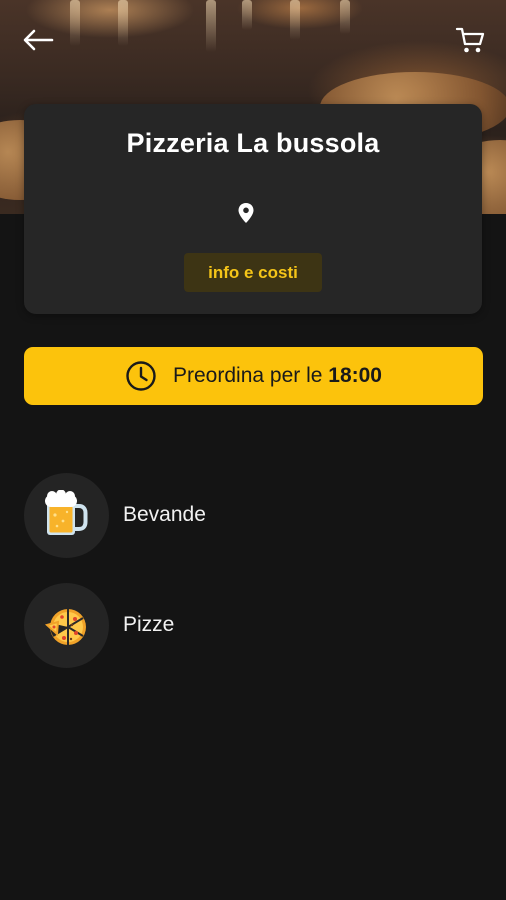 This screenshot has height=900, width=506. Describe the element at coordinates (141, 376) in the screenshot. I see `clock-icon` at that location.